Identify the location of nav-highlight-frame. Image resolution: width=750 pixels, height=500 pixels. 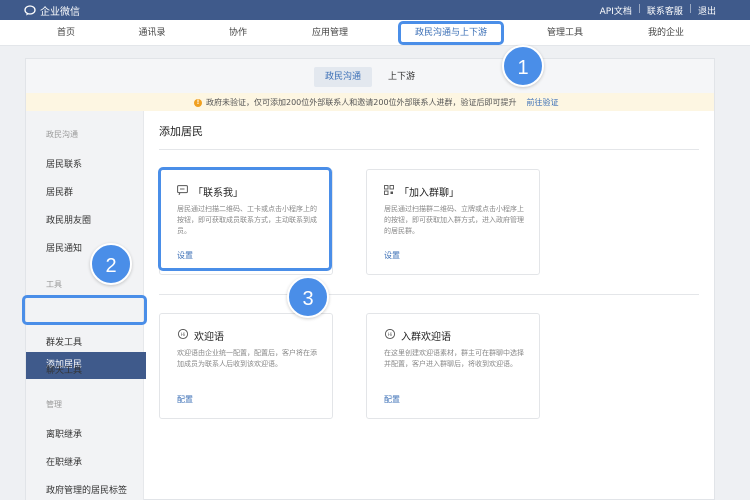
(451, 33).